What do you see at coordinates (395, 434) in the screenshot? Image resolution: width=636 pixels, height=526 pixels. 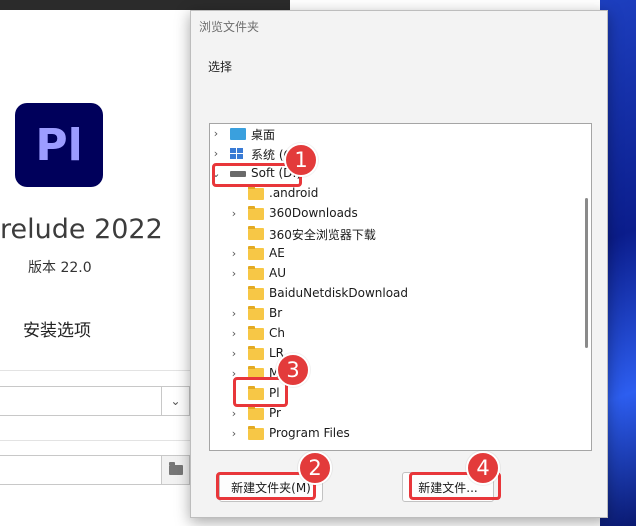 I see `tree-item-folder: › Program Files` at bounding box center [395, 434].